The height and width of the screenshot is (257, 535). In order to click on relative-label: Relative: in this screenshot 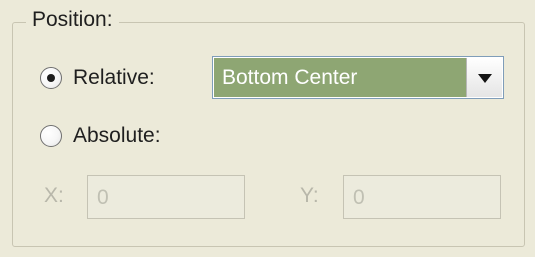, I will do `click(114, 77)`.